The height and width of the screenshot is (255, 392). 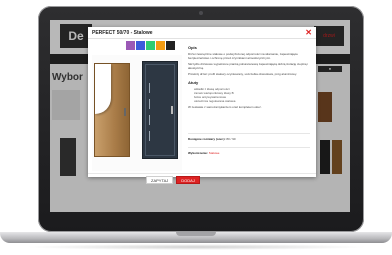 What do you see at coordinates (192, 47) in the screenshot?
I see `description-heading: Opis` at bounding box center [192, 47].